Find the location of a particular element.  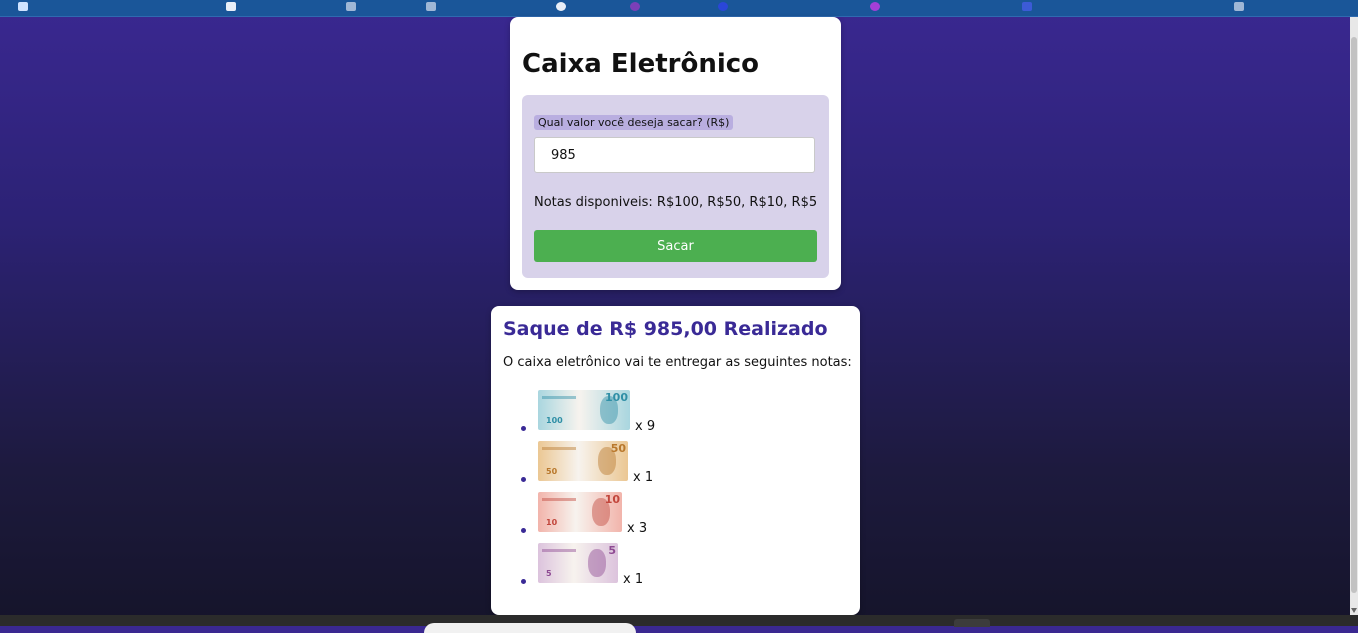

result-title: Saque de R$ 985,00 Realizado is located at coordinates (665, 329).